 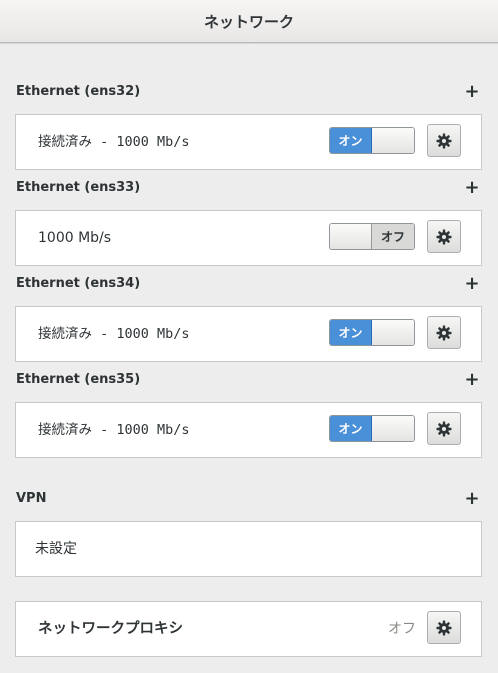 I want to click on section-title: Ethernet (ens33), so click(x=78, y=187).